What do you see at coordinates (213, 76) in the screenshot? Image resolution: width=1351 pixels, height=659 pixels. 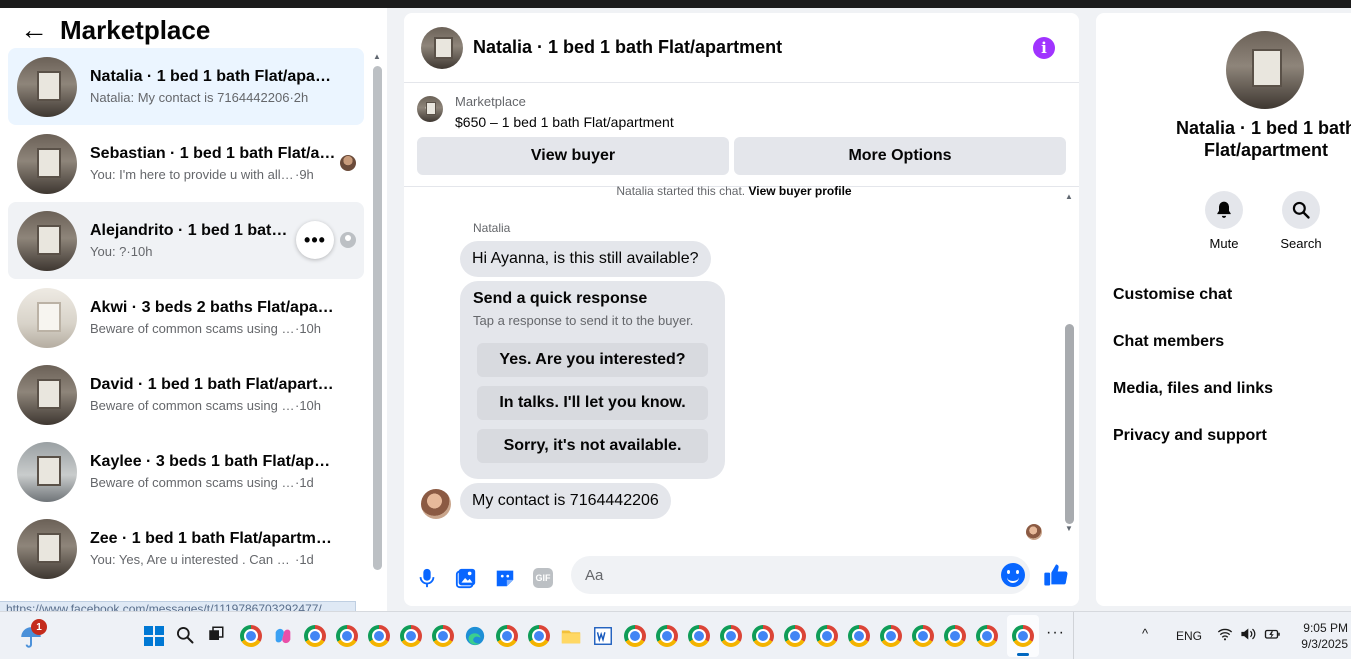 I see `conversation-name: Natalia · 1 bed 1 bath Flat/apartment` at bounding box center [213, 76].